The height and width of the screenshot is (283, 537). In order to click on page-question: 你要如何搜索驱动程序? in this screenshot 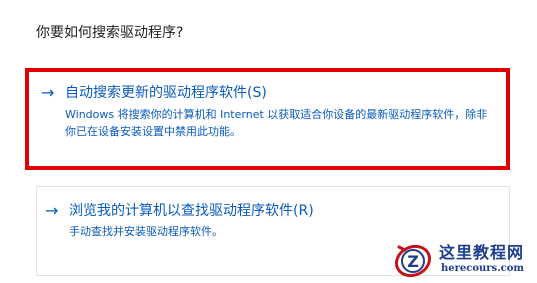, I will do `click(110, 33)`.